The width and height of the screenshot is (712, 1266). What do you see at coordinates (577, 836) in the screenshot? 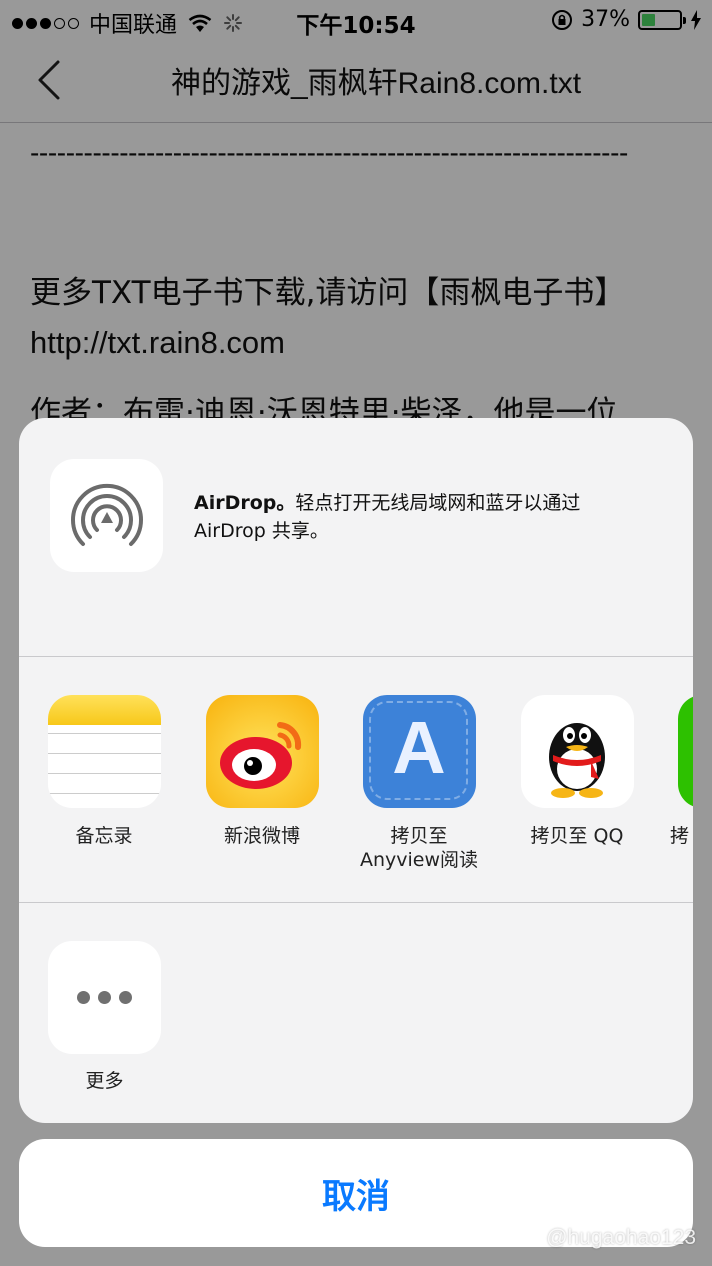
I see `app-label: 拷贝至 QQ` at bounding box center [577, 836].